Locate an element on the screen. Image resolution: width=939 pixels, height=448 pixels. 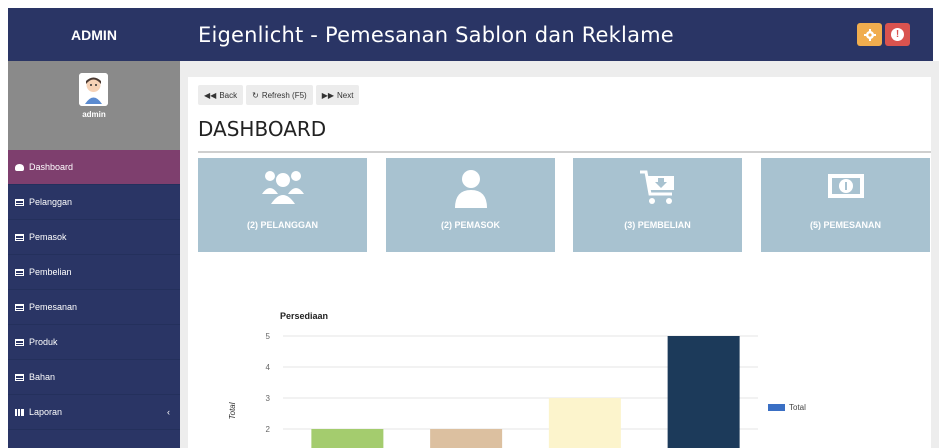
brand-label: ADMIN is located at coordinates (94, 34).